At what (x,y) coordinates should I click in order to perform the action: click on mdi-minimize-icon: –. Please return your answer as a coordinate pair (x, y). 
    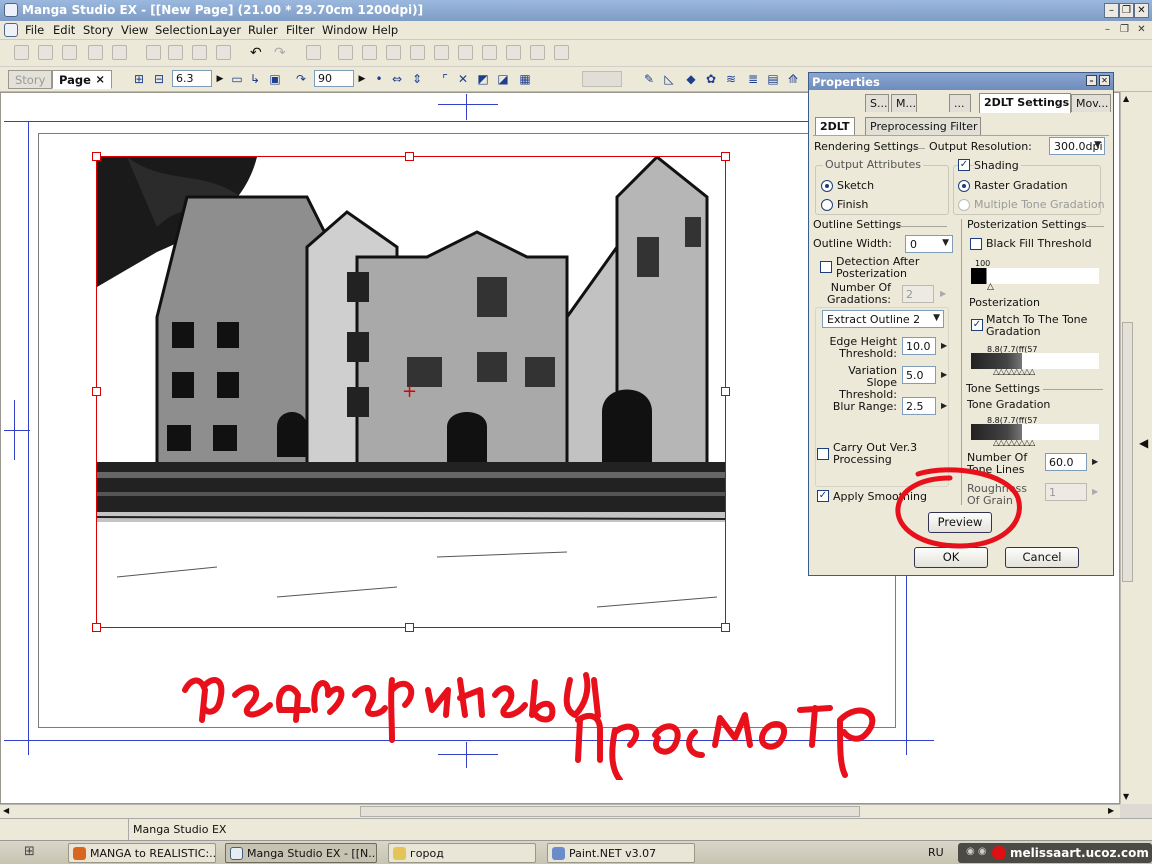
    Looking at the image, I should click on (1107, 30).